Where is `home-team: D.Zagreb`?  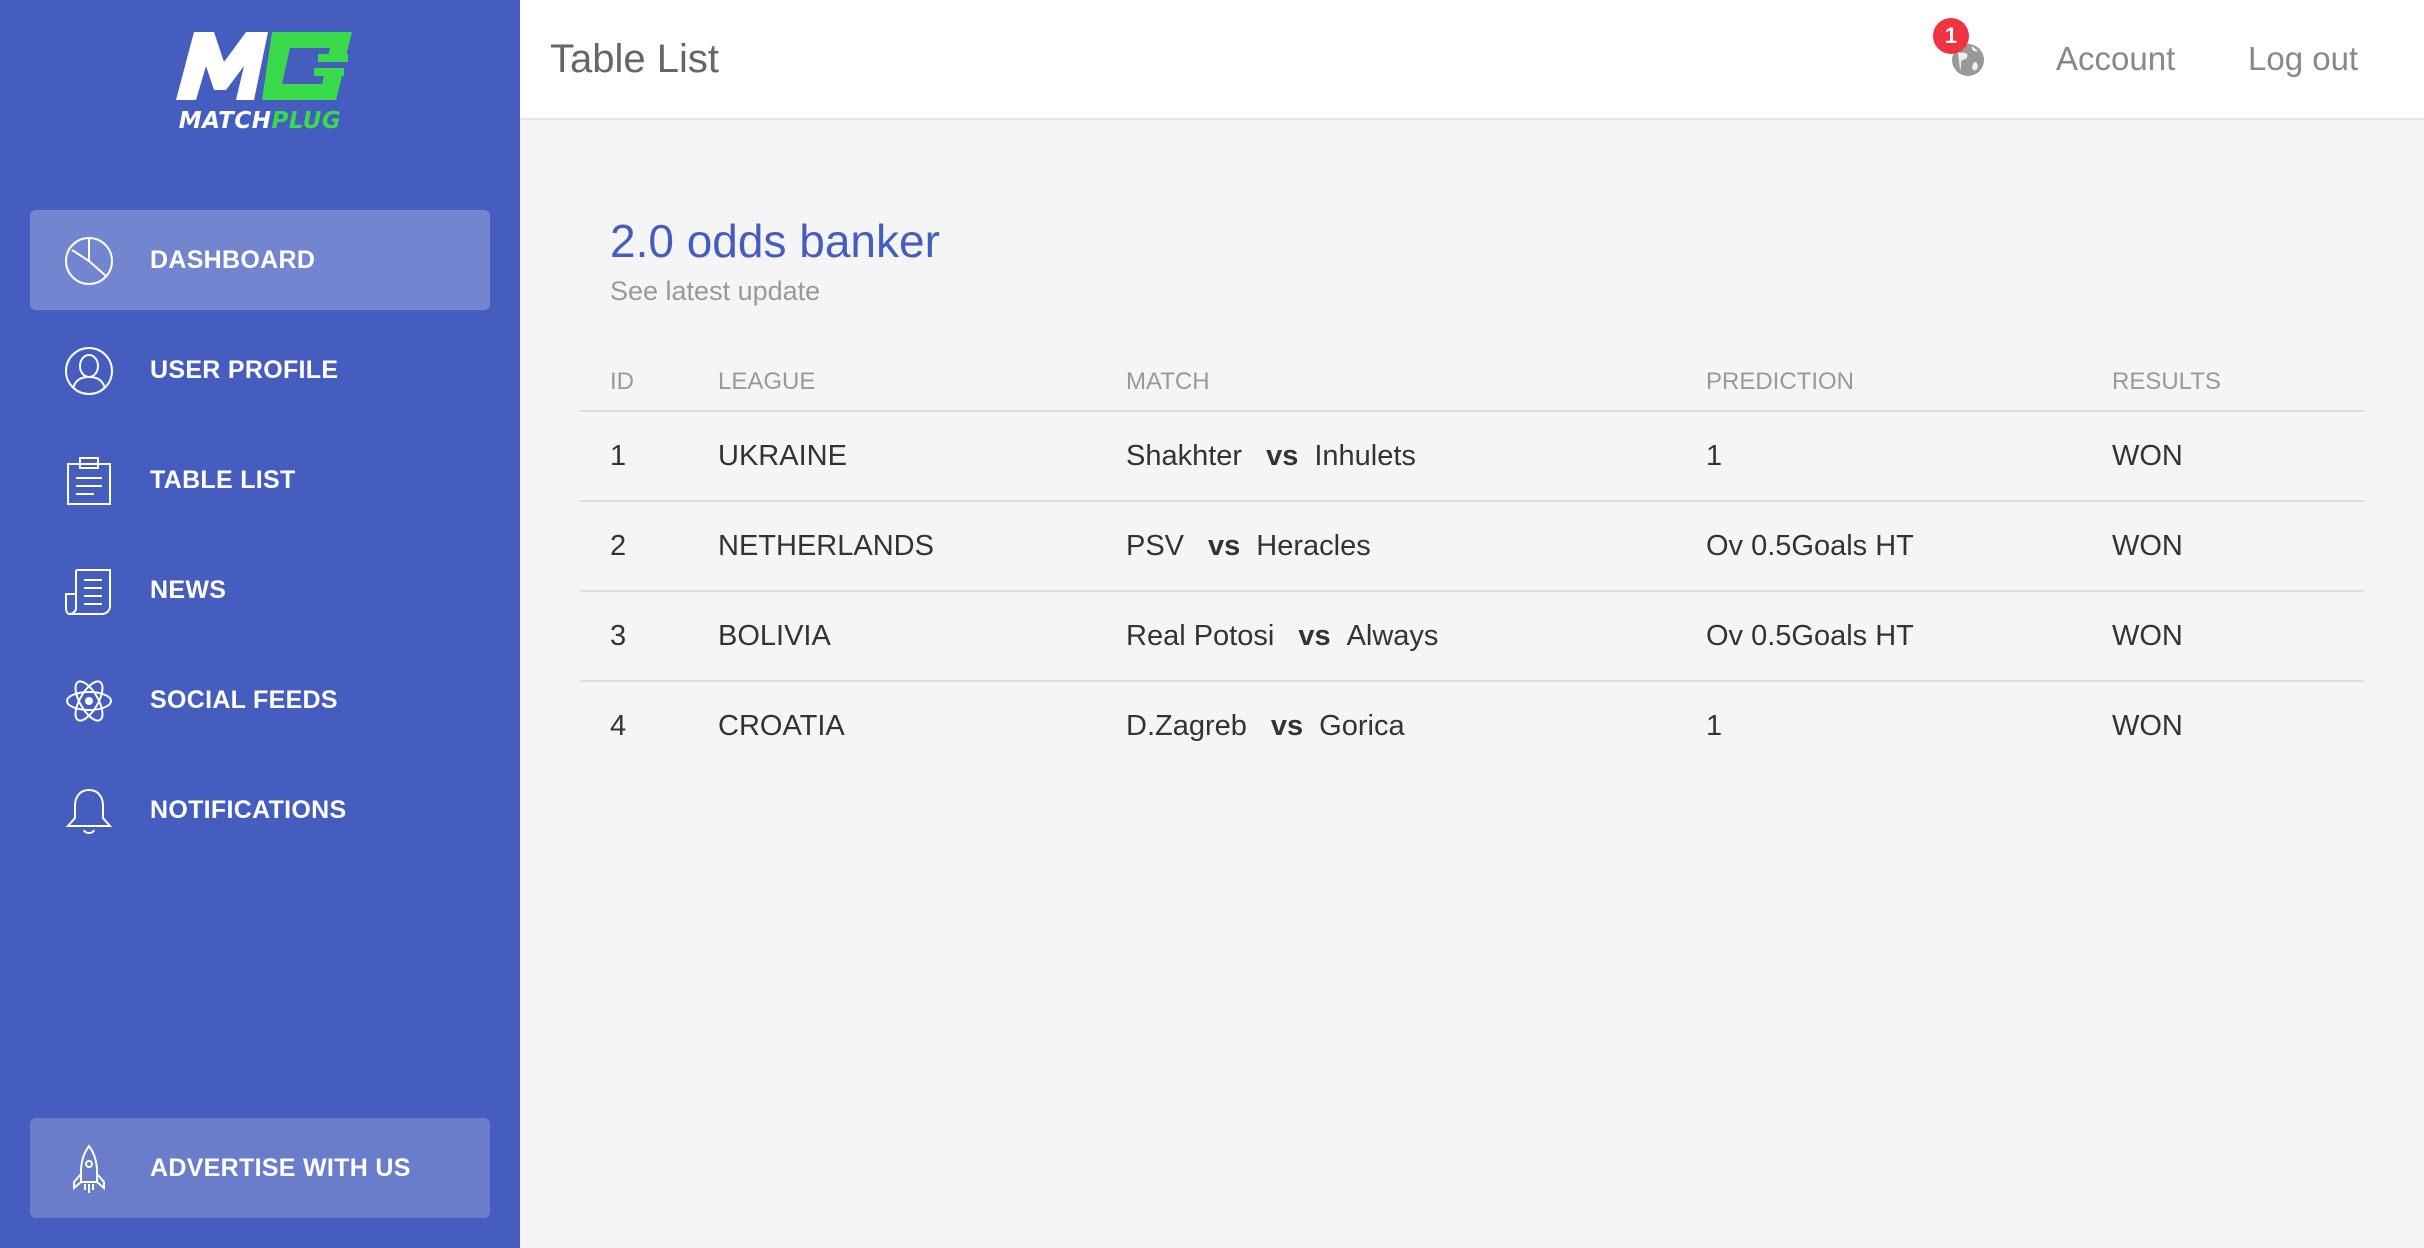
home-team: D.Zagreb is located at coordinates (1186, 726).